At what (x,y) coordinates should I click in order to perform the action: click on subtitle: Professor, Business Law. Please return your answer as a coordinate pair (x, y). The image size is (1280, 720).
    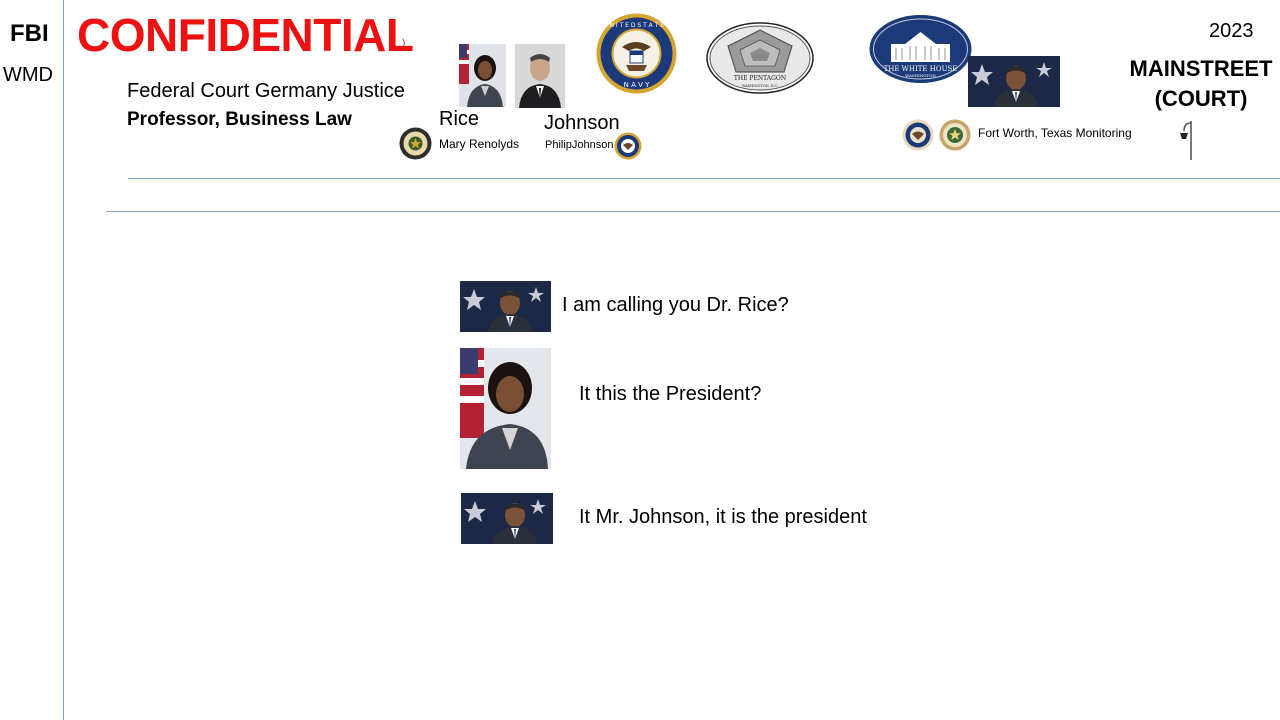
    Looking at the image, I should click on (239, 119).